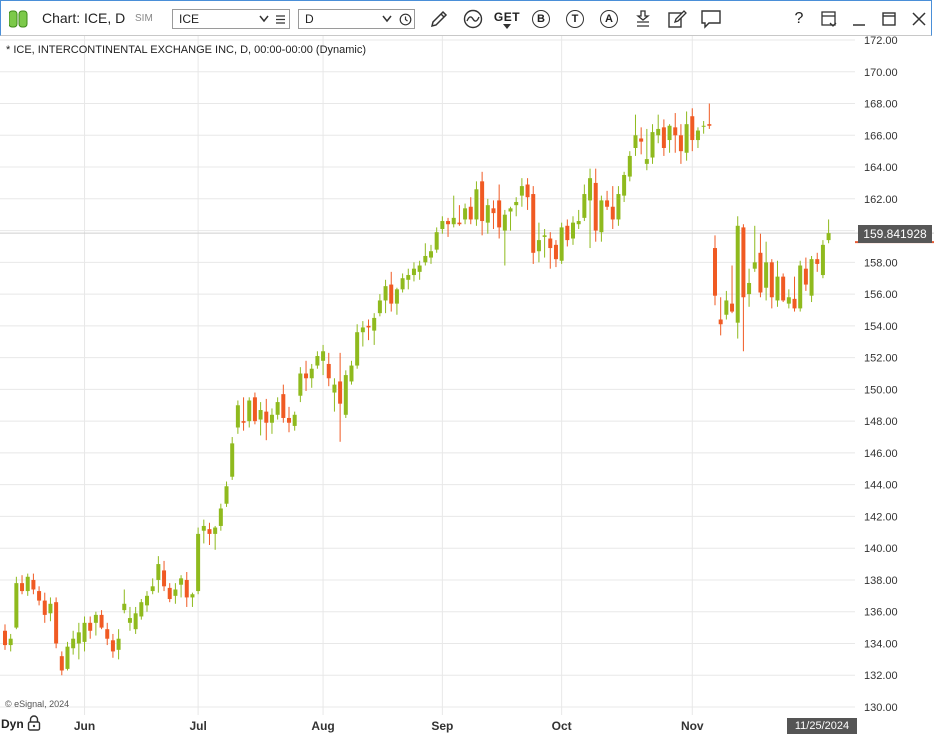 This screenshot has width=934, height=735. Describe the element at coordinates (895, 234) in the screenshot. I see `last-price-label: 159.841928` at that location.